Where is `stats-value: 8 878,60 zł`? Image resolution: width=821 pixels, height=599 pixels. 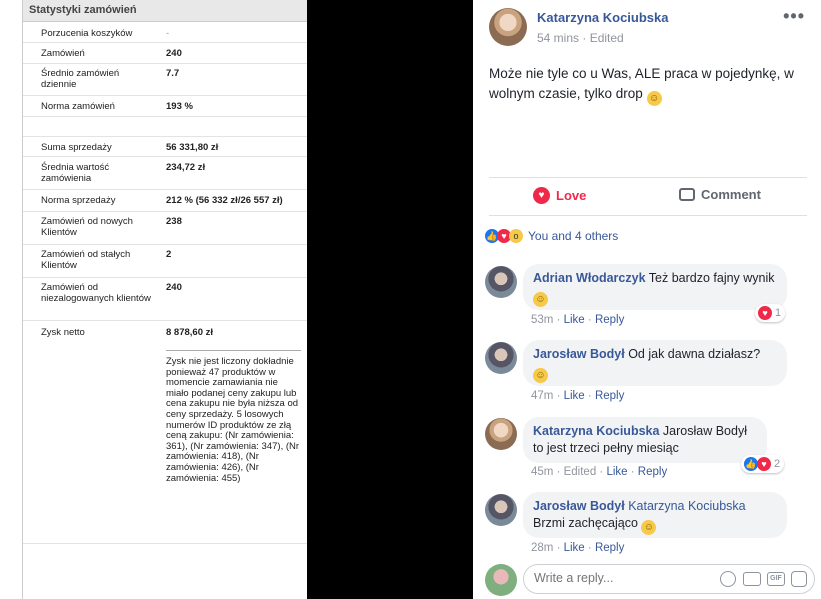 stats-value: 8 878,60 zł is located at coordinates (190, 332).